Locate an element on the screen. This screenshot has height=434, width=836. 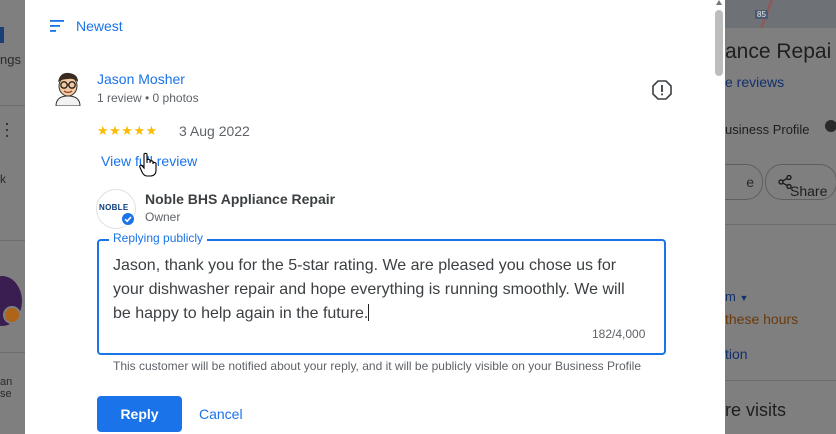
business-logo-text: NOBLE is located at coordinates (114, 207).